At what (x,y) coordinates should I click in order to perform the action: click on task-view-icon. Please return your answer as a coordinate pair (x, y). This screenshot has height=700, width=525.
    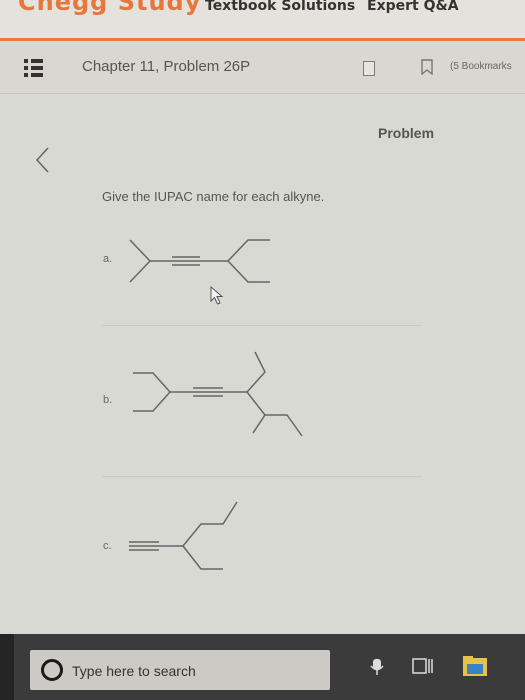
    Looking at the image, I should click on (423, 666).